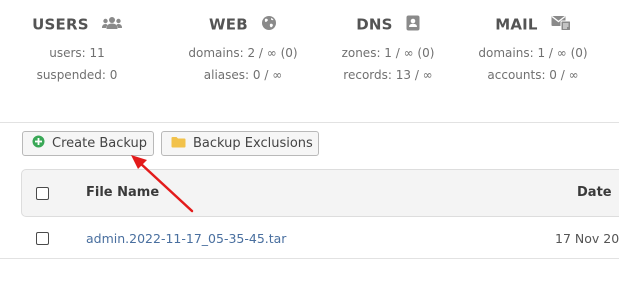 The width and height of the screenshot is (619, 290). What do you see at coordinates (111, 24) in the screenshot?
I see `users-icon` at bounding box center [111, 24].